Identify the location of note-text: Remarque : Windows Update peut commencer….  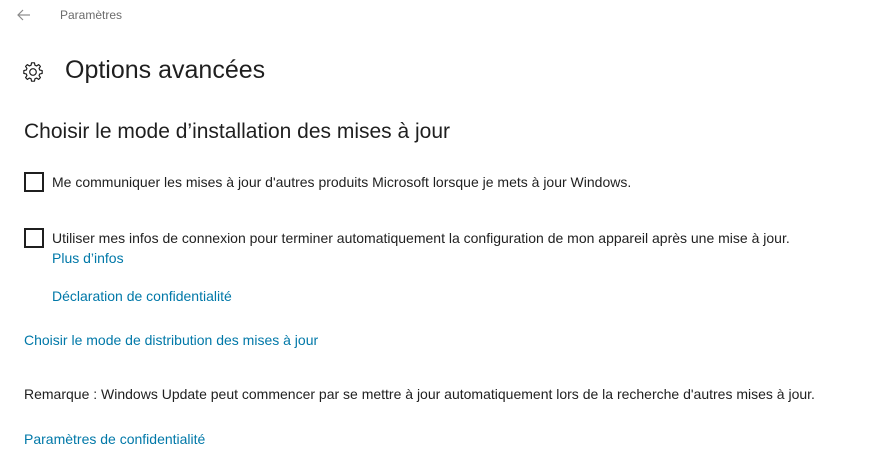
(419, 394).